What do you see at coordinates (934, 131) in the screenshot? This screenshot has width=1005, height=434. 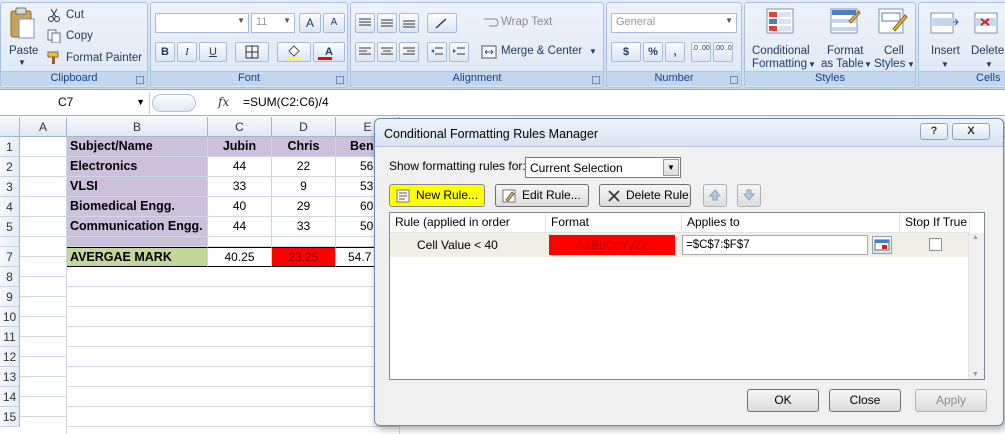 I see `help-button: ?` at bounding box center [934, 131].